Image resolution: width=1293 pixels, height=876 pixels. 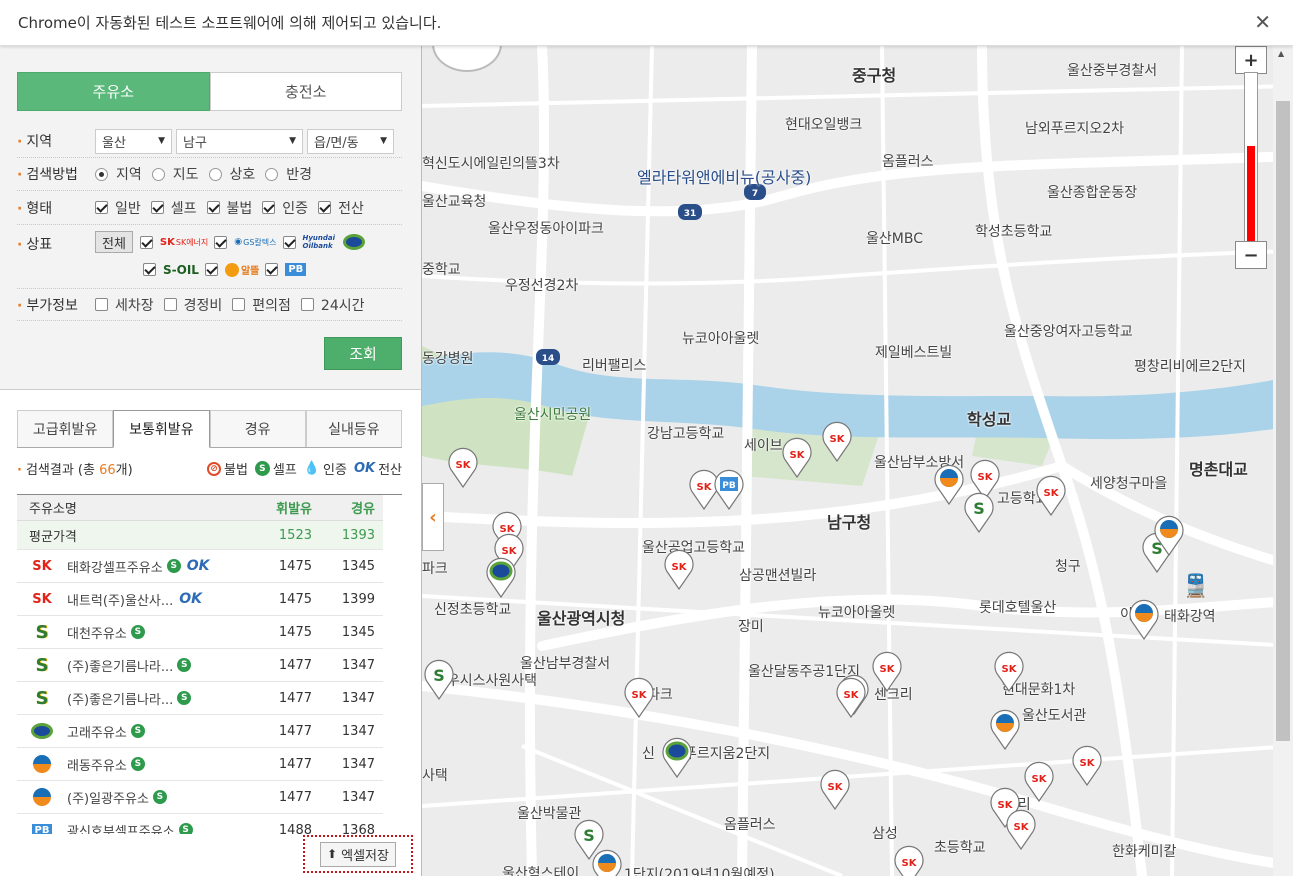 I want to click on station-name: 고래주유소, so click(x=97, y=731).